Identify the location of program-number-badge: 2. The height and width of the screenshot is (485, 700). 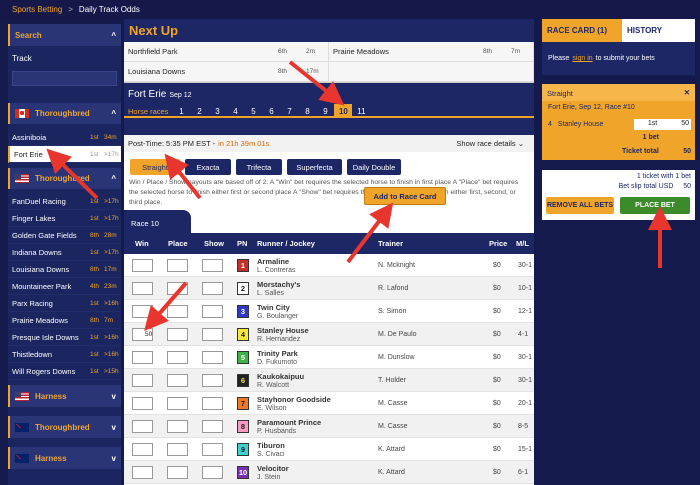
(243, 288).